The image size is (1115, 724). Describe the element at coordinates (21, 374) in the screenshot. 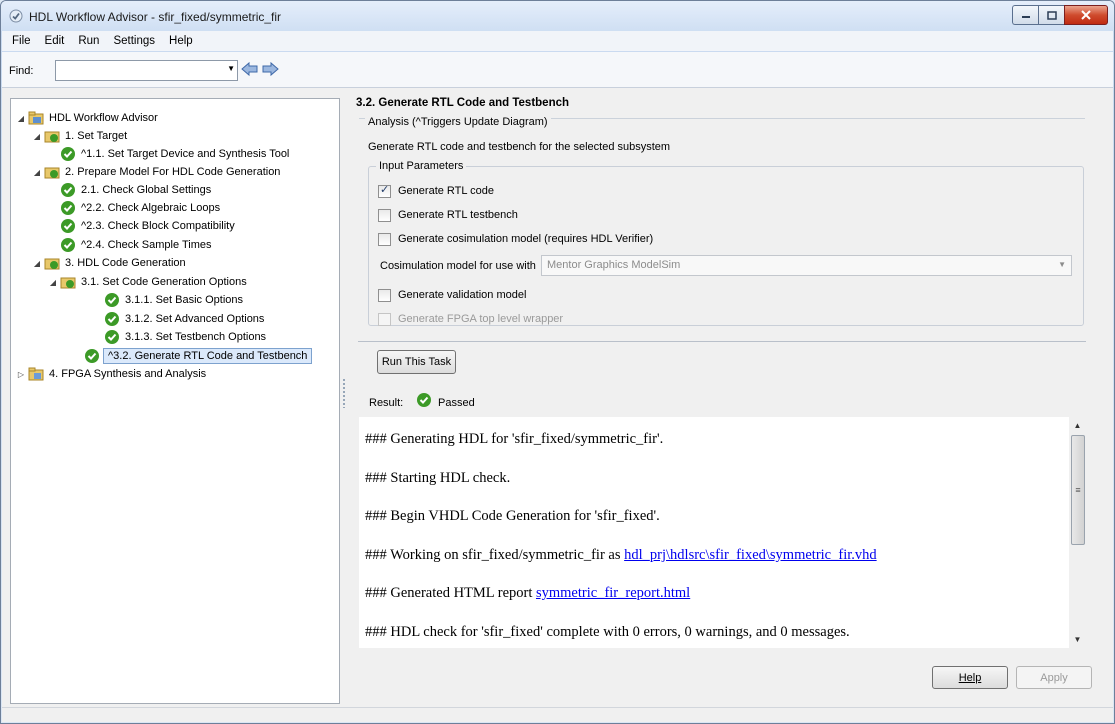

I see `collapsed-arrow-icon: ▷` at that location.